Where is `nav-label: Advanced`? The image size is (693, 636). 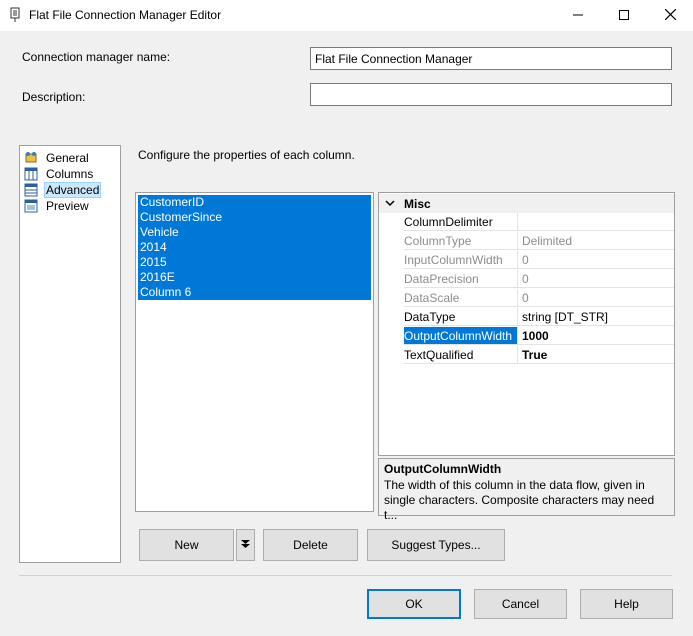
nav-label: Advanced is located at coordinates (73, 190).